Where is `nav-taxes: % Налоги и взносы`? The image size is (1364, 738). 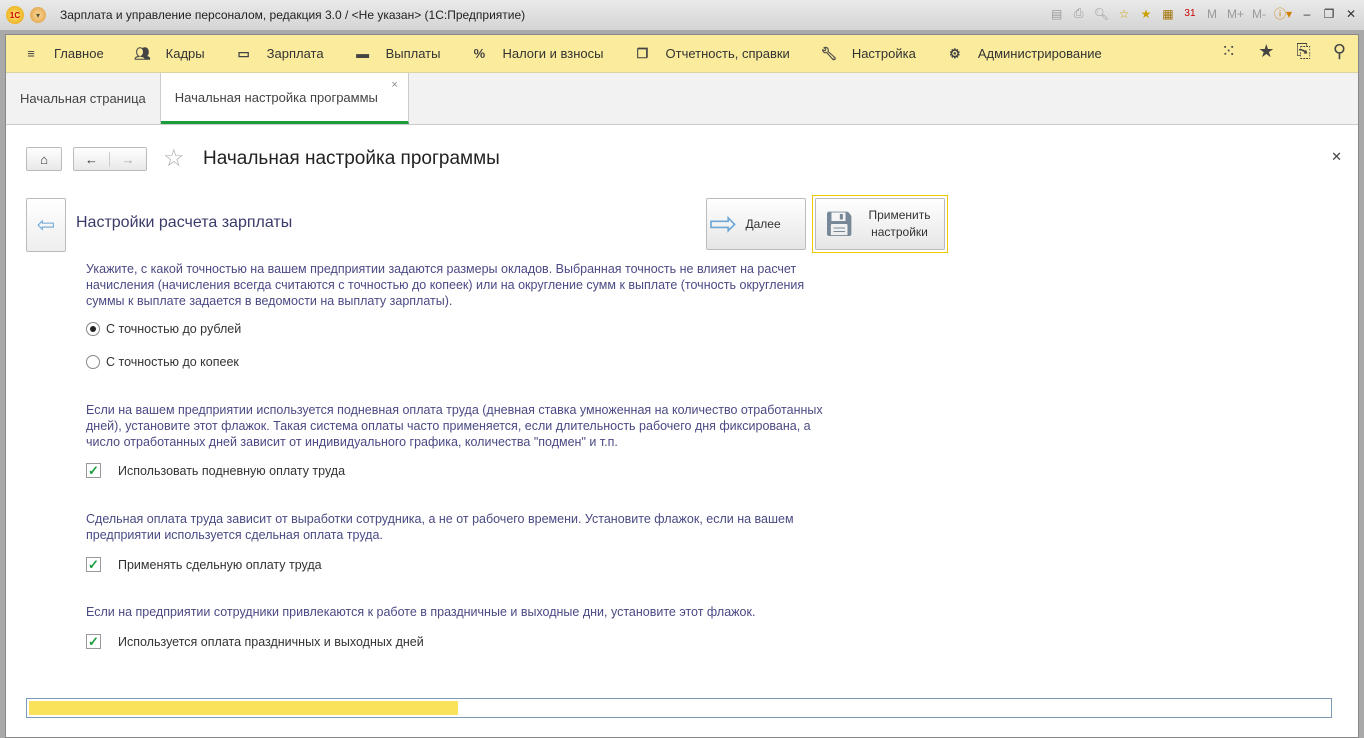 nav-taxes: % Налоги и взносы is located at coordinates (537, 53).